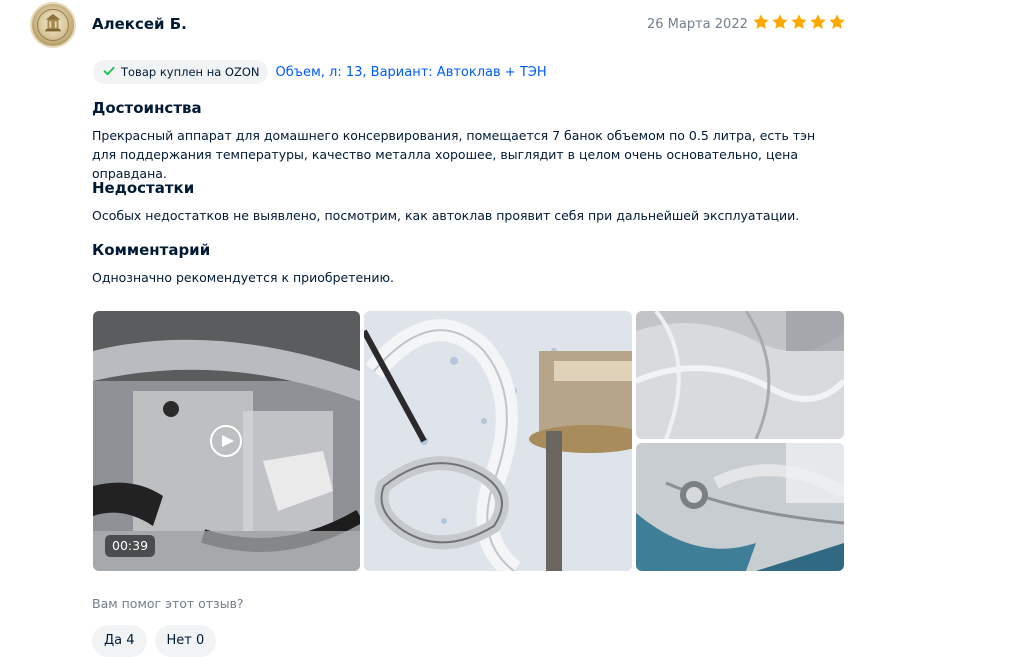  I want to click on rating-stars, so click(799, 22).